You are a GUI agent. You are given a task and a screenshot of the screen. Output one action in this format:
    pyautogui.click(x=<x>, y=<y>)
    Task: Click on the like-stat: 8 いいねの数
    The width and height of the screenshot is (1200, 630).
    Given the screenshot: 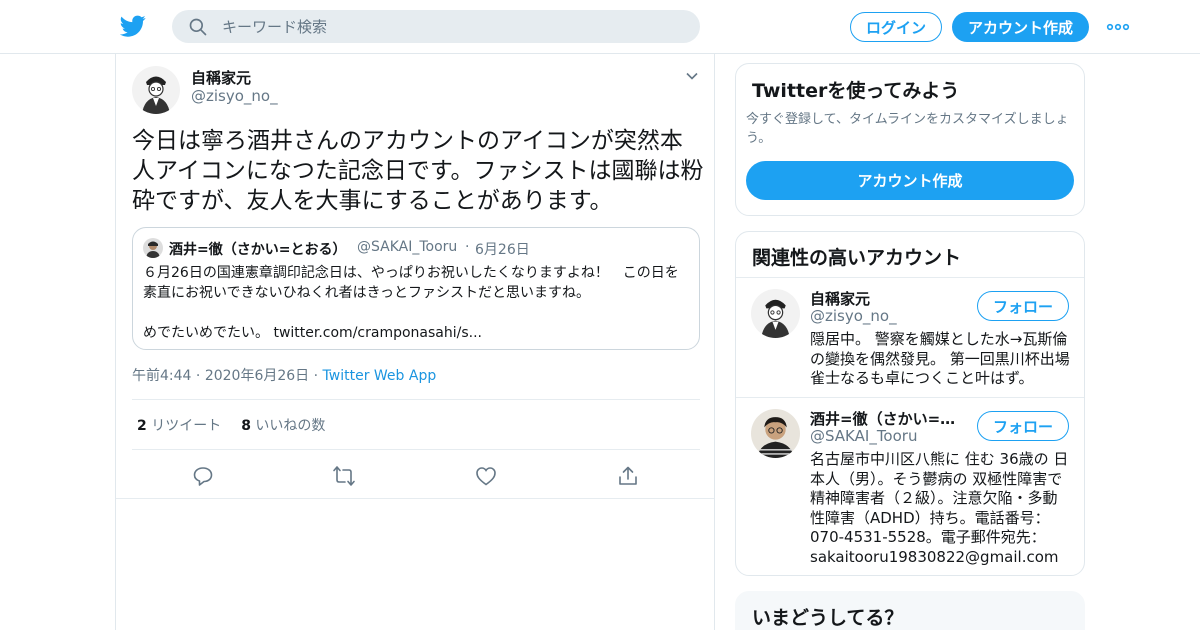 What is the action you would take?
    pyautogui.click(x=283, y=426)
    